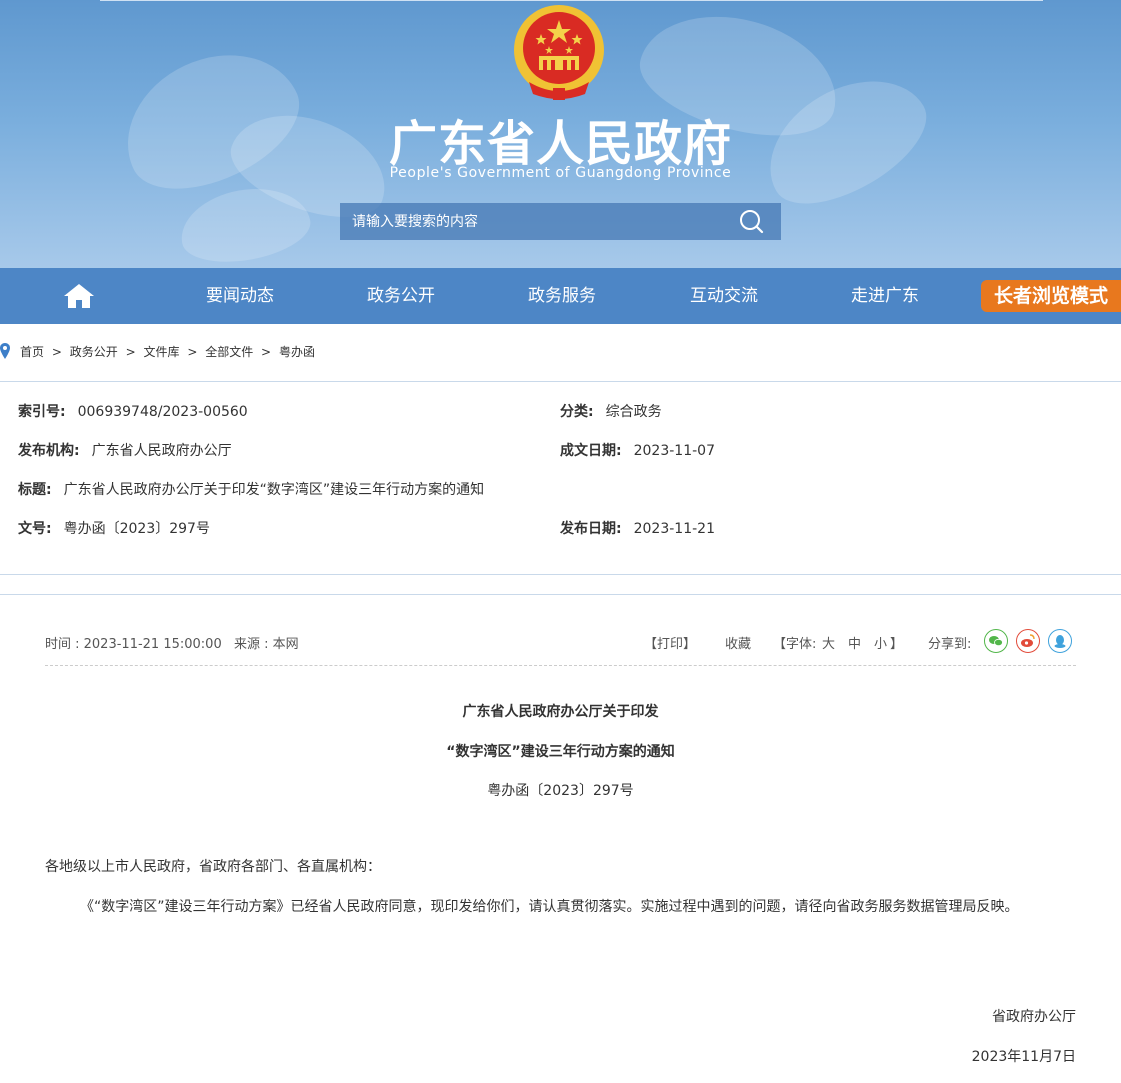 This screenshot has width=1121, height=1083. Describe the element at coordinates (560, 712) in the screenshot. I see `article-title-line1: 广东省人民政府办公厅关于印发` at that location.